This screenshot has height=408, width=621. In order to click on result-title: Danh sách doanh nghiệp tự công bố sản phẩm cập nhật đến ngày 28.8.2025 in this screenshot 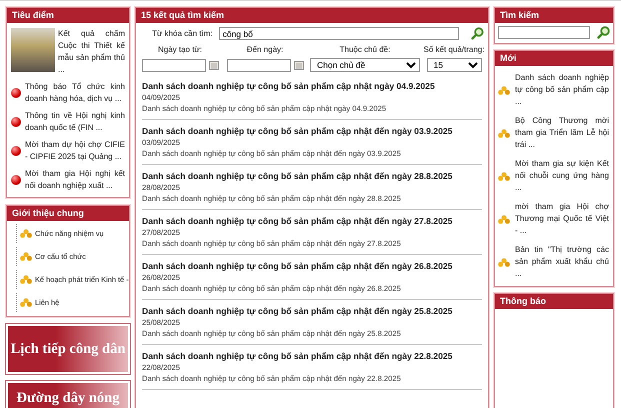, I will do `click(297, 176)`.